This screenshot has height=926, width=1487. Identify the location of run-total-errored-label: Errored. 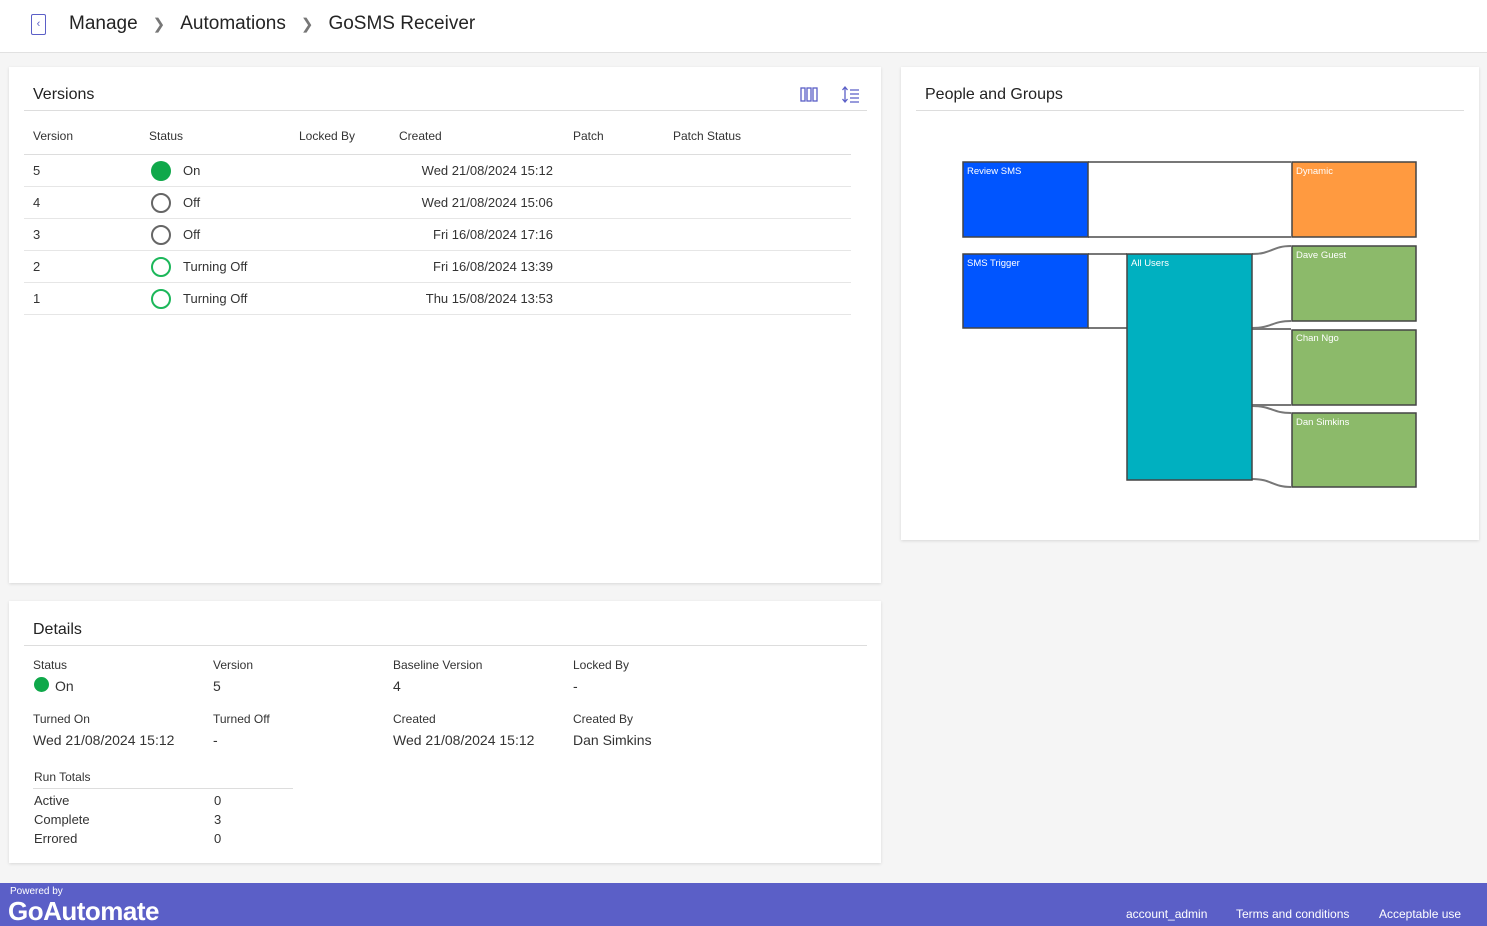
(56, 838).